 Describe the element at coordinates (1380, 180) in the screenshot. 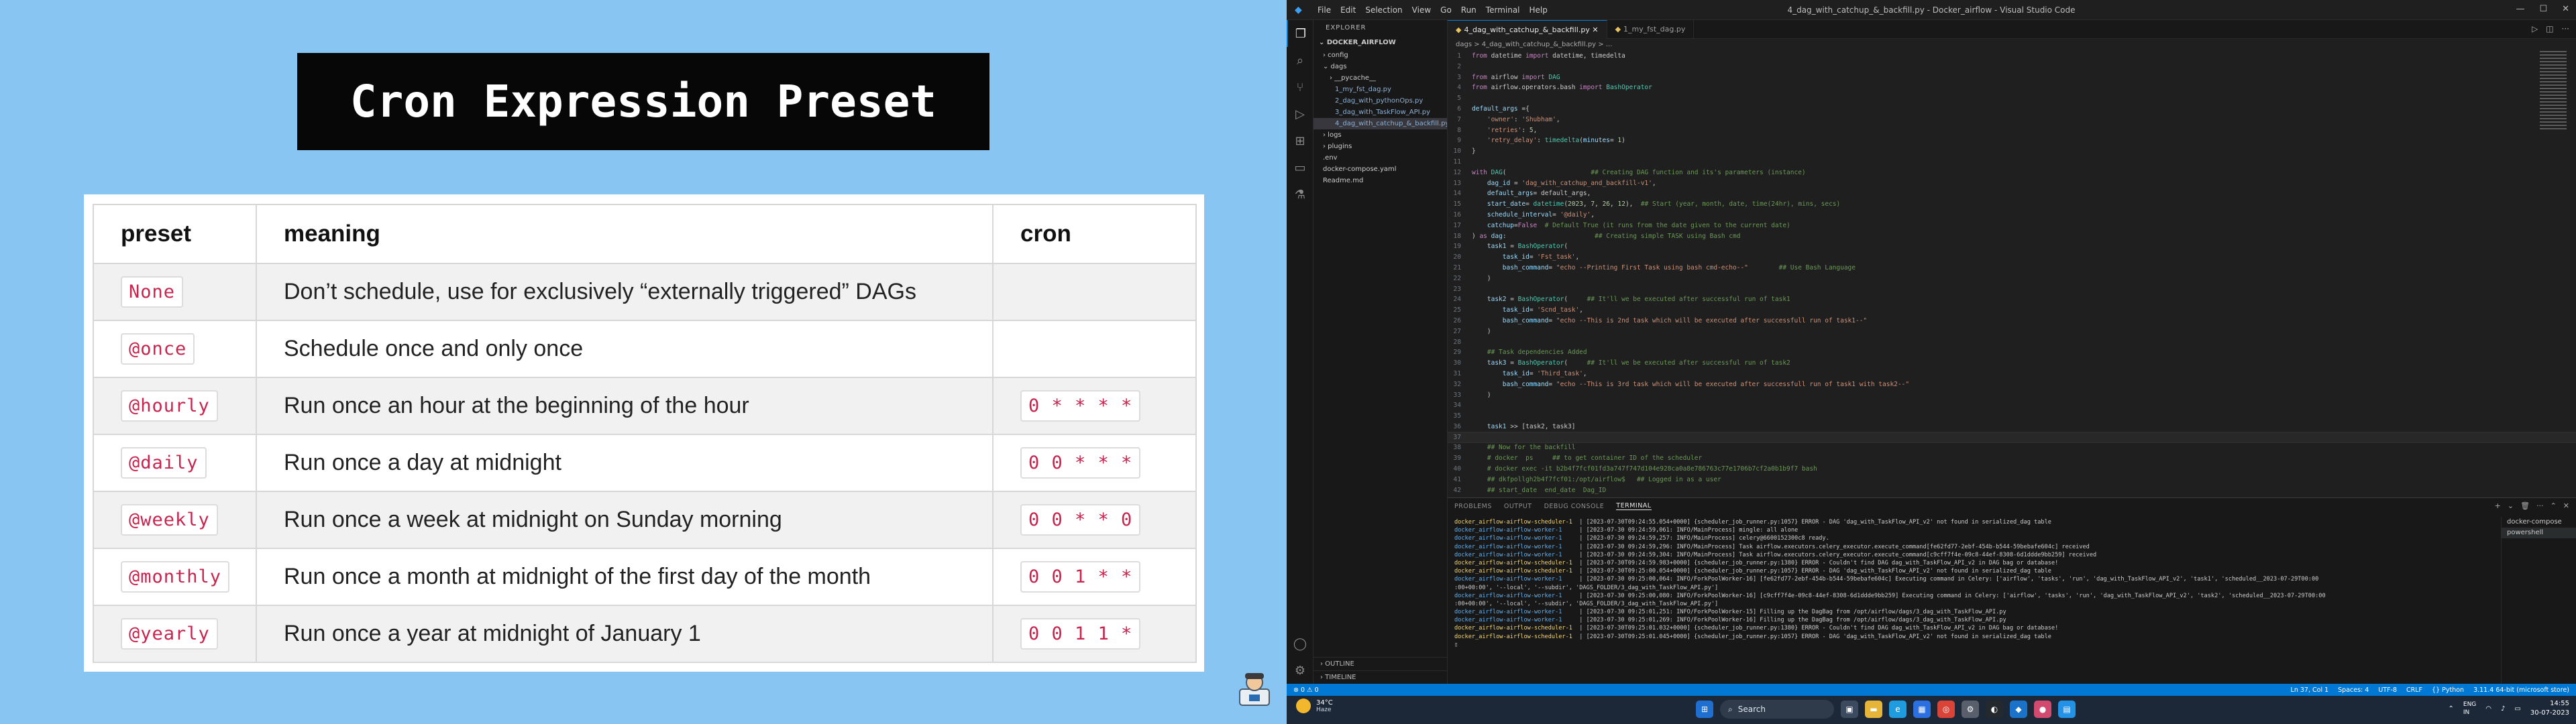

I see `tree-file: Readme.md` at that location.